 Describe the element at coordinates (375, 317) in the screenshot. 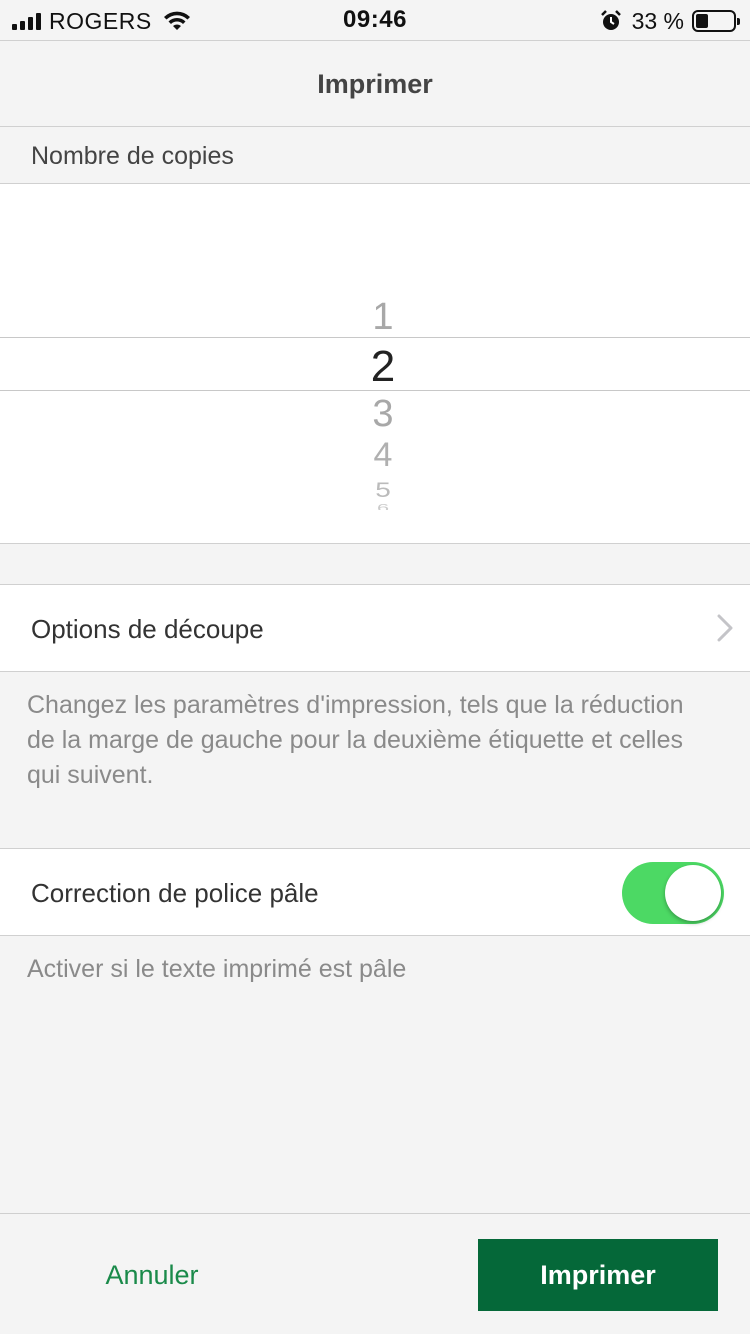

I see `picker-option: 1` at that location.